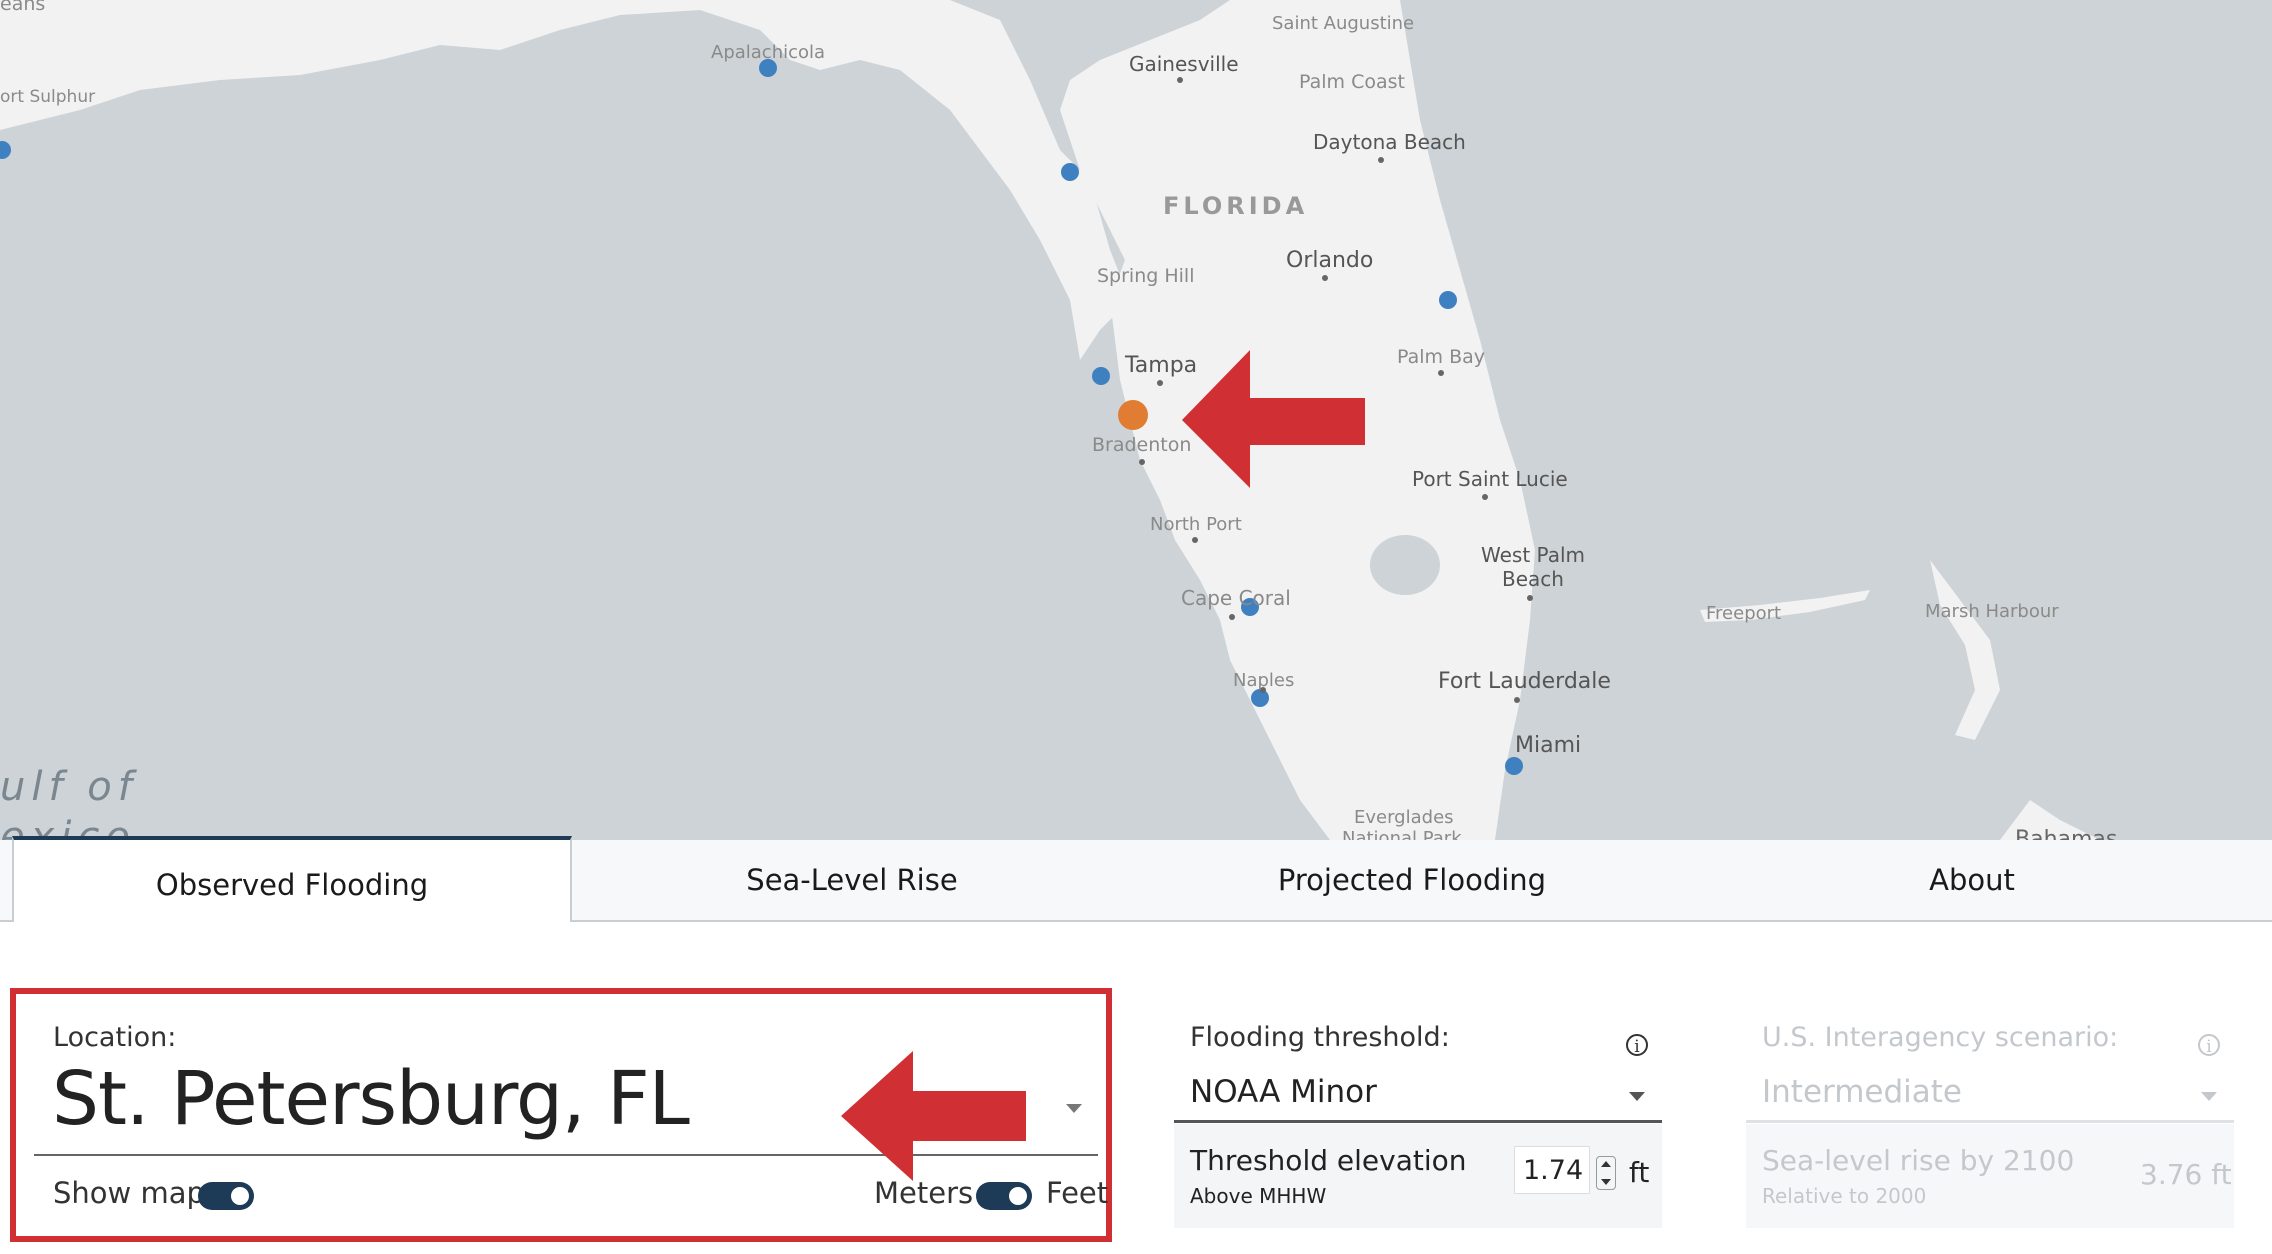 This screenshot has height=1254, width=2272. I want to click on label-bahamas: Bahamas, so click(2066, 833).